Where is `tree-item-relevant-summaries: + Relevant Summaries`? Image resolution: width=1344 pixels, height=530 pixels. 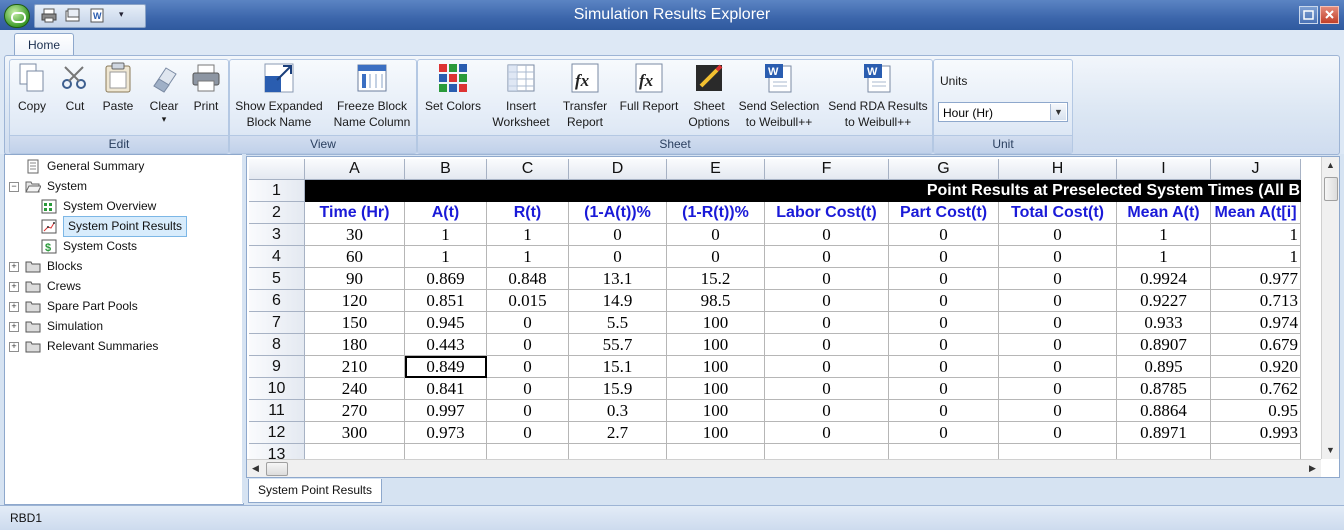
tree-item-relevant-summaries: + Relevant Summaries is located at coordinates (123, 346).